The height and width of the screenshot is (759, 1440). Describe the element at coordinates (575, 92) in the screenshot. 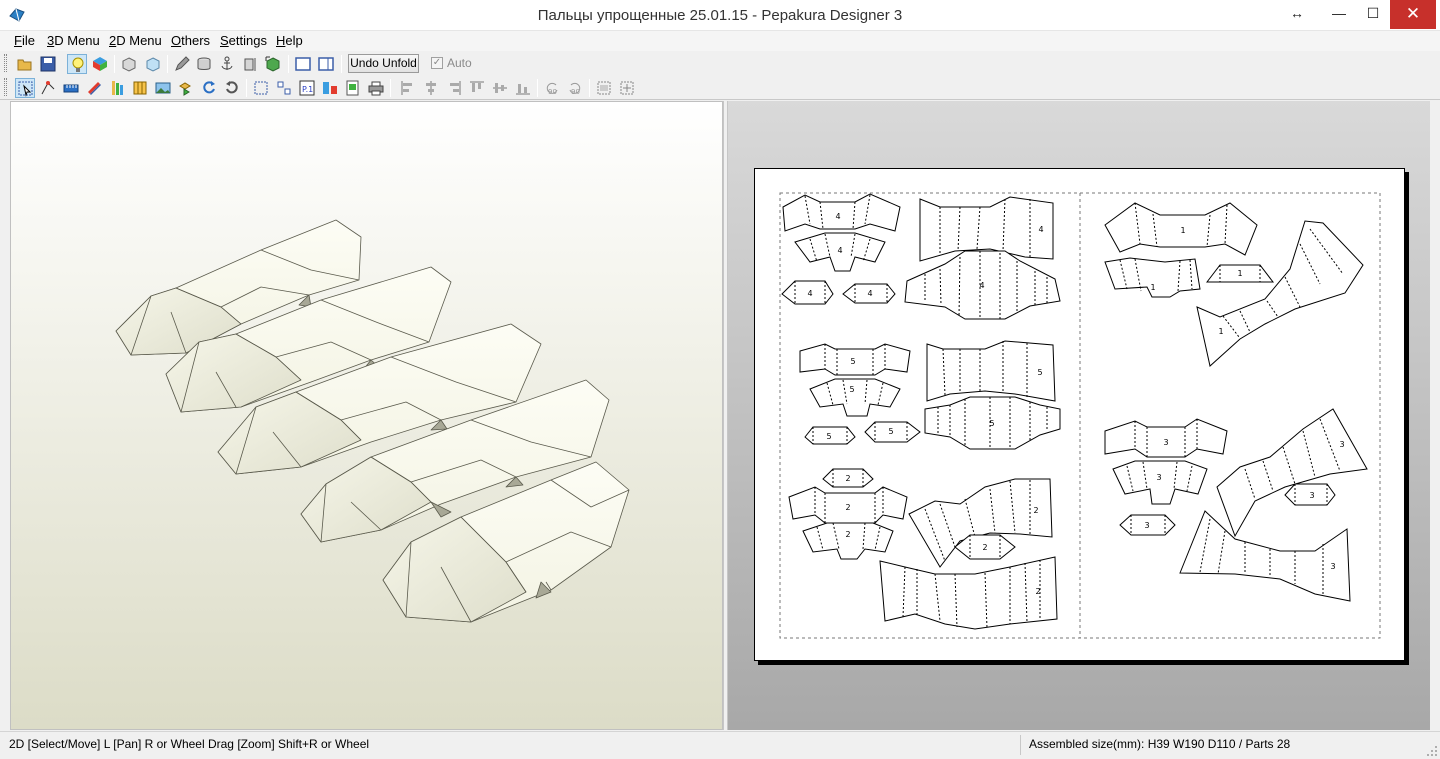

I see `rotate-90-cw-label: 90` at that location.